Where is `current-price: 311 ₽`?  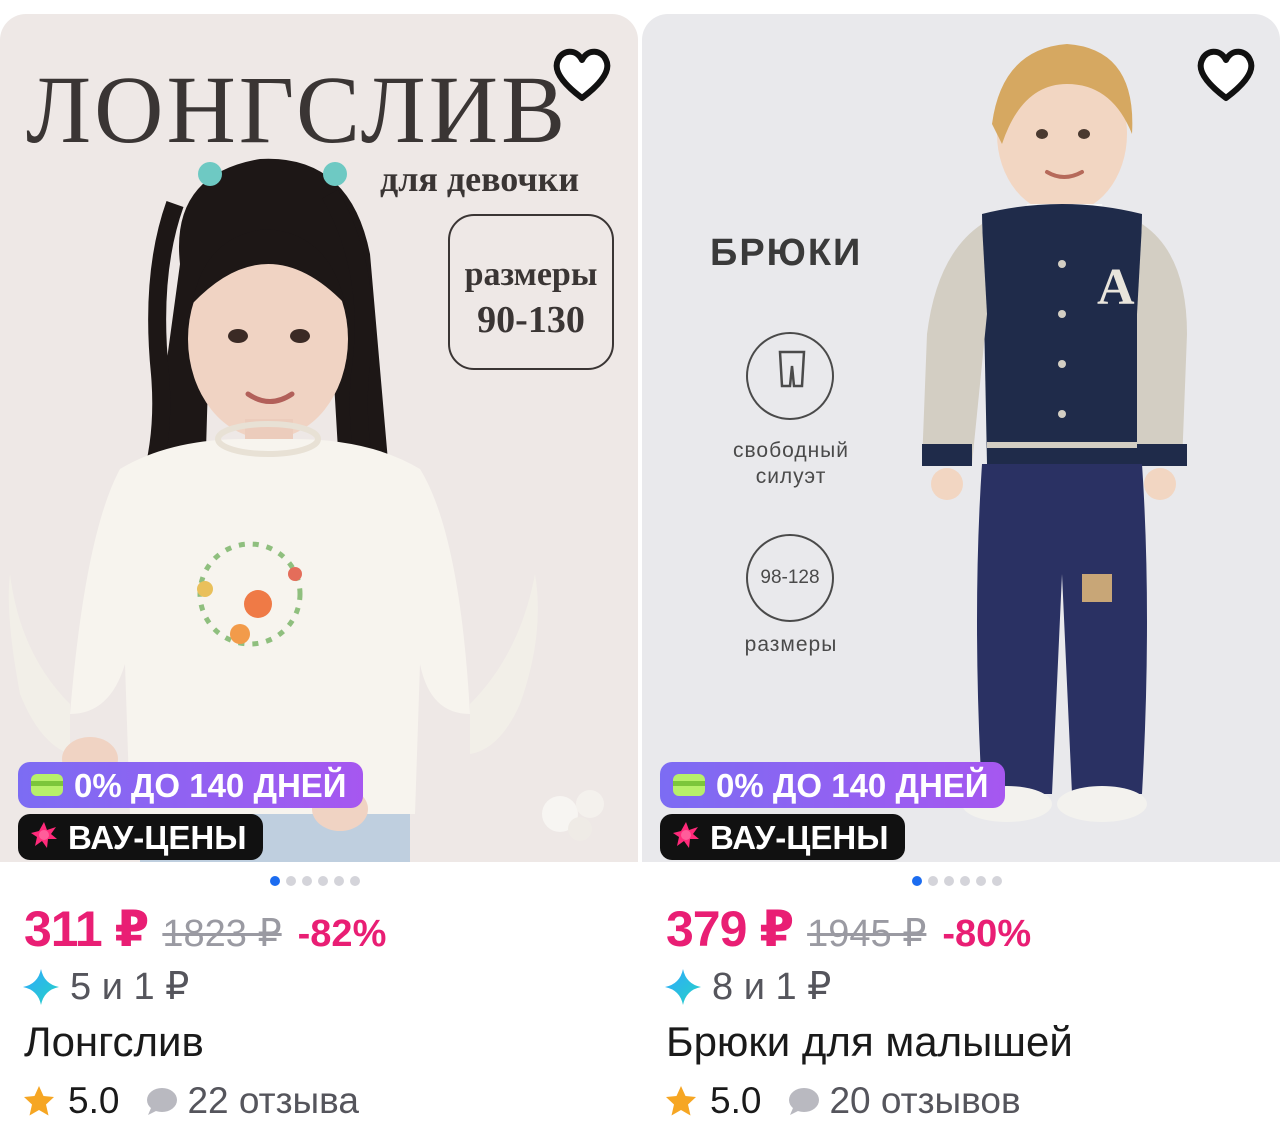 current-price: 311 ₽ is located at coordinates (86, 929).